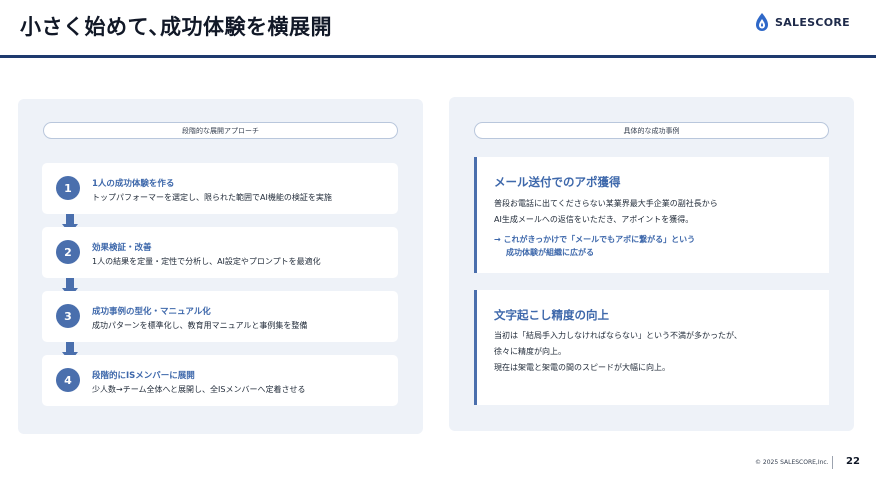  What do you see at coordinates (832, 462) in the screenshot?
I see `footer-divider` at bounding box center [832, 462].